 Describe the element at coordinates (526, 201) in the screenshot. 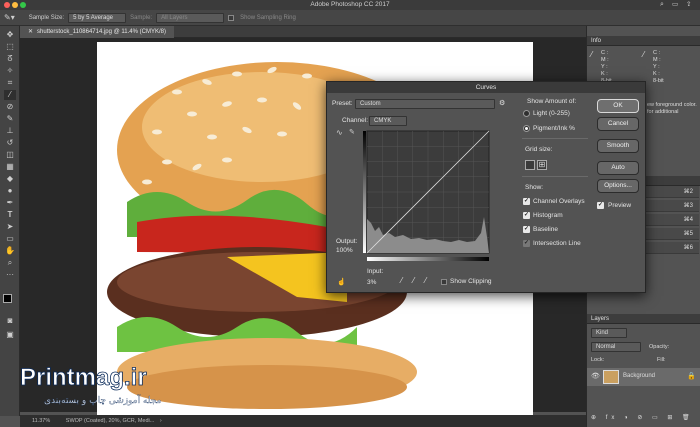

I see `channel-overlays-checkbox: ✓` at that location.